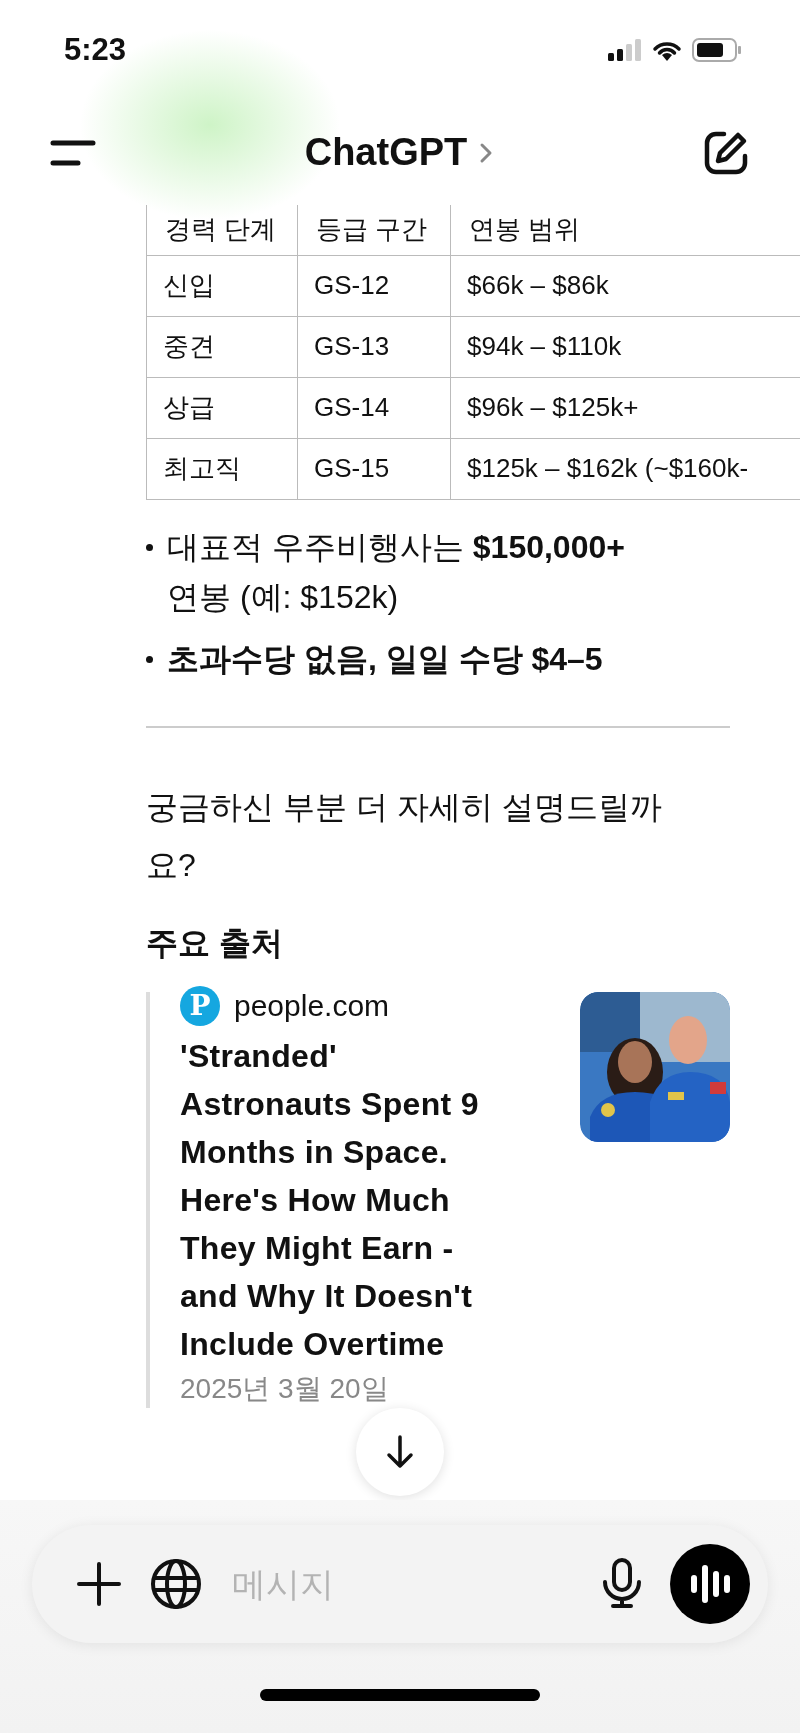  I want to click on table-cell: GS-13, so click(374, 346).